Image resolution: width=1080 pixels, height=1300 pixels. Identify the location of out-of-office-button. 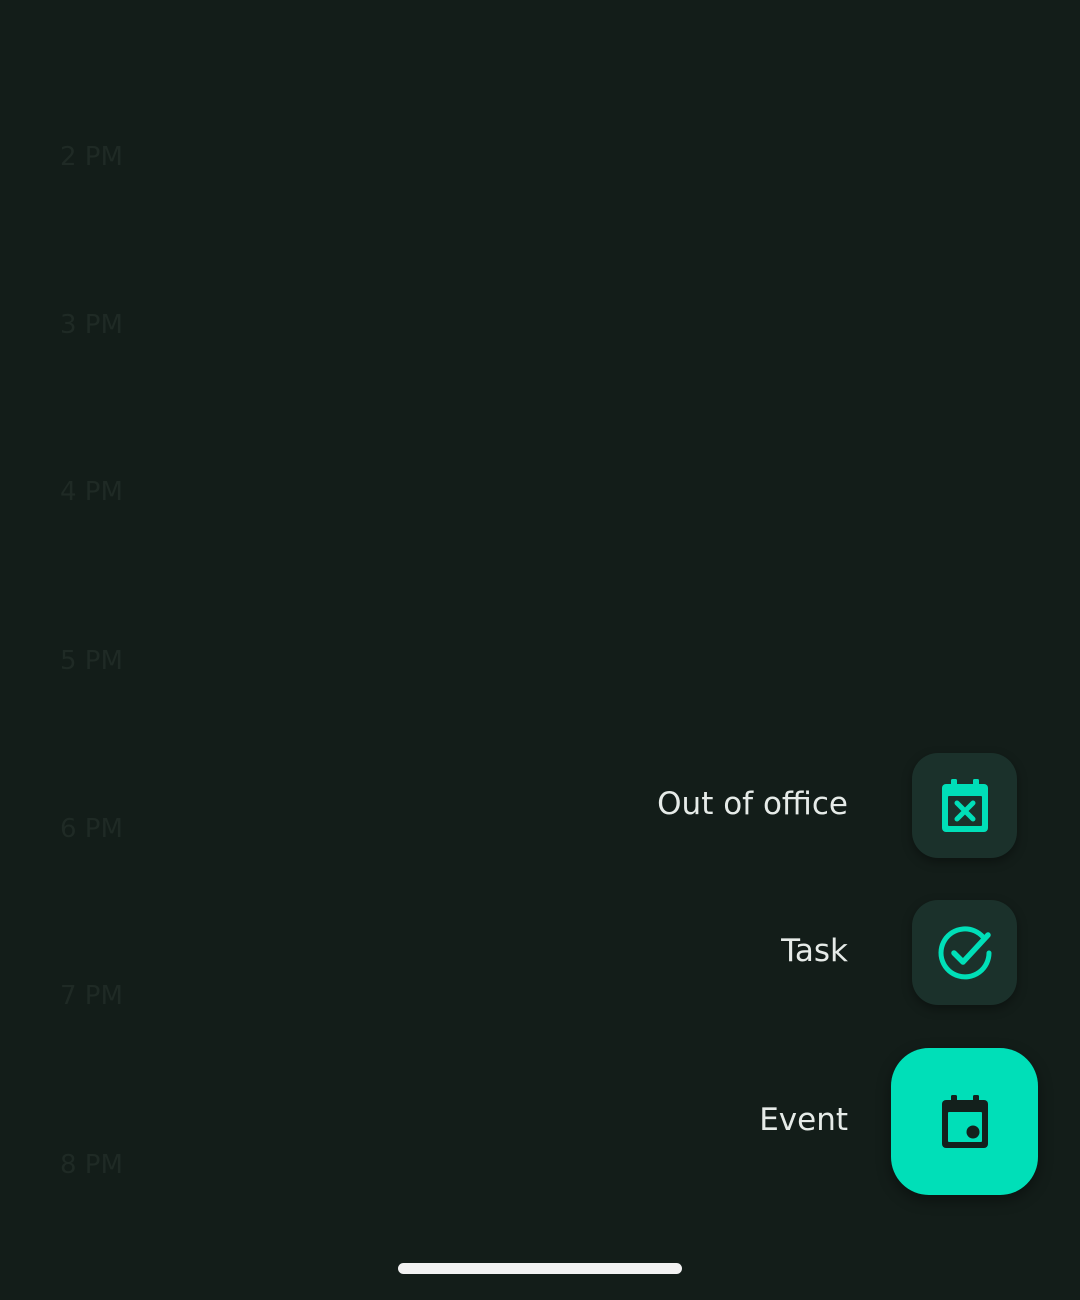
(964, 805).